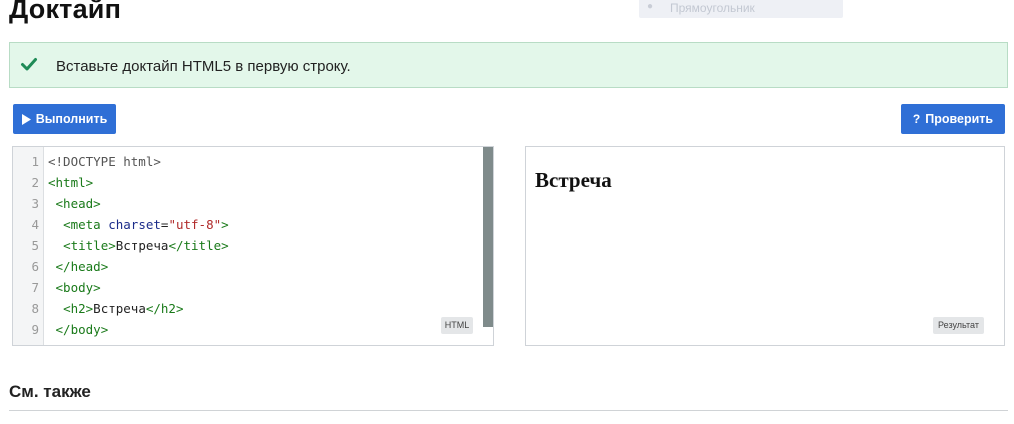 The image size is (1014, 424). I want to click on line-number: 5, so click(35, 245).